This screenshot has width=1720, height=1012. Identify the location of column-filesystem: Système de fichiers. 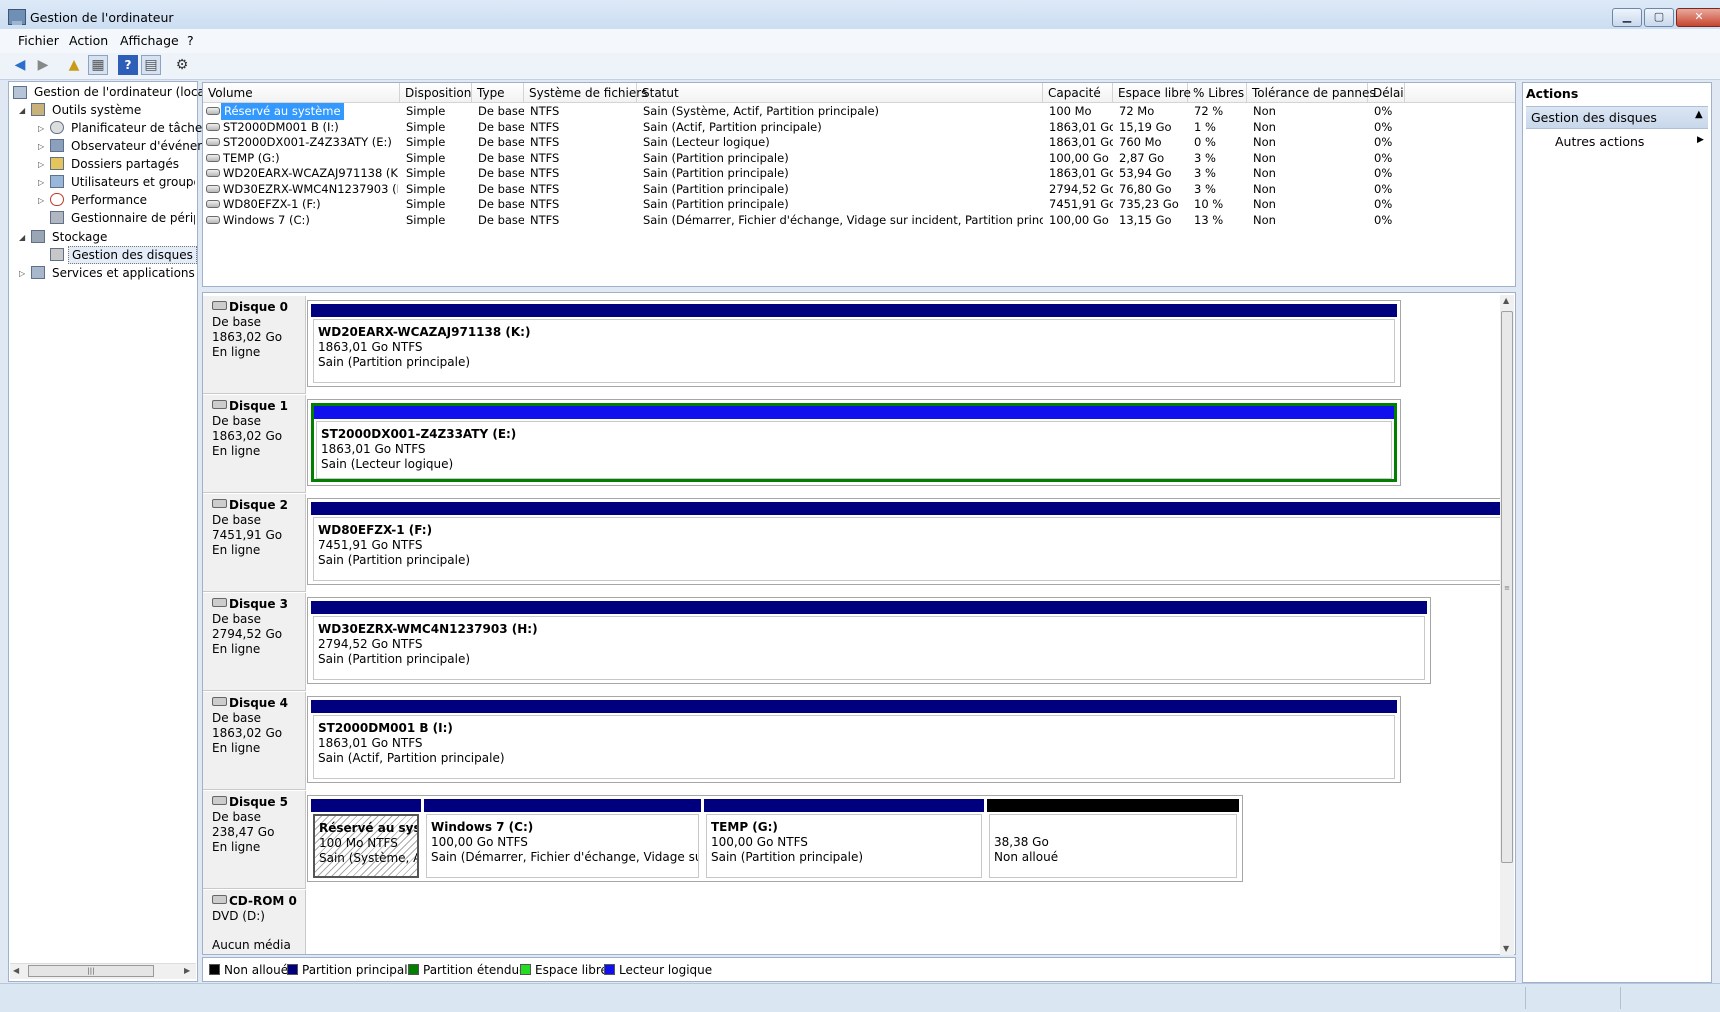
(585, 93).